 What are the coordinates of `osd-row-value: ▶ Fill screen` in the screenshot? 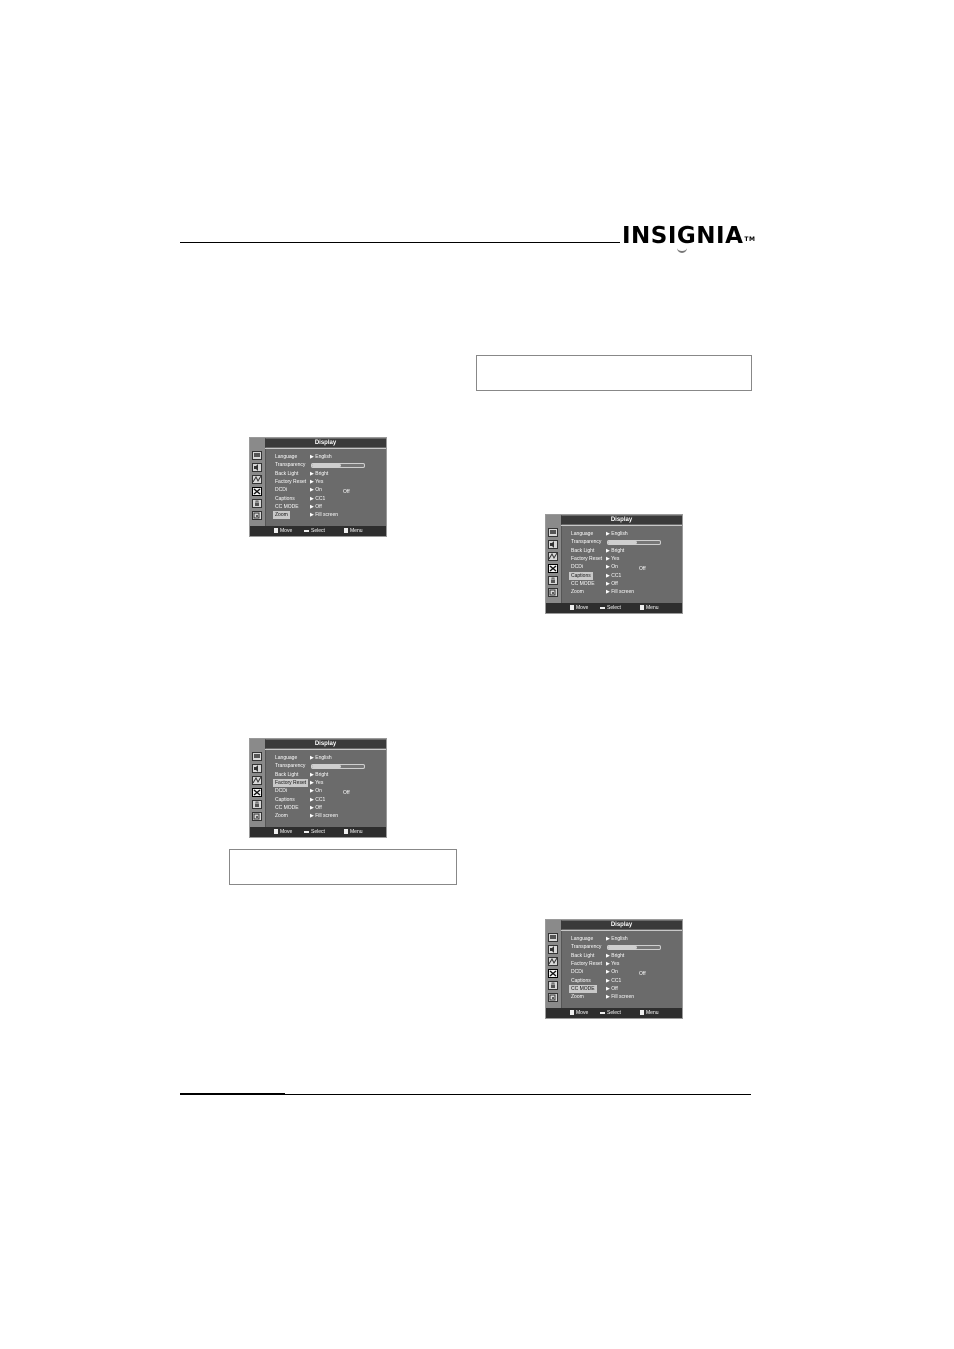 It's located at (620, 997).